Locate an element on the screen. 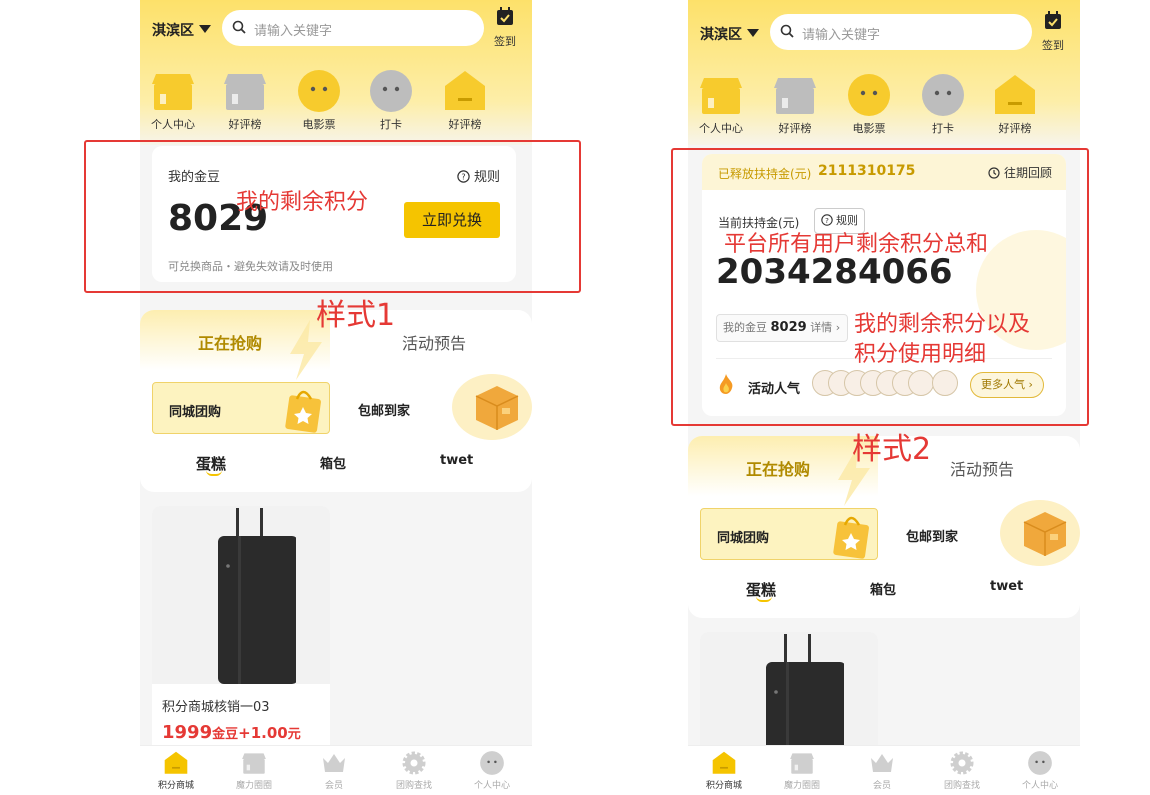 The width and height of the screenshot is (1150, 795). nav-label: 个人中心 is located at coordinates (491, 786).